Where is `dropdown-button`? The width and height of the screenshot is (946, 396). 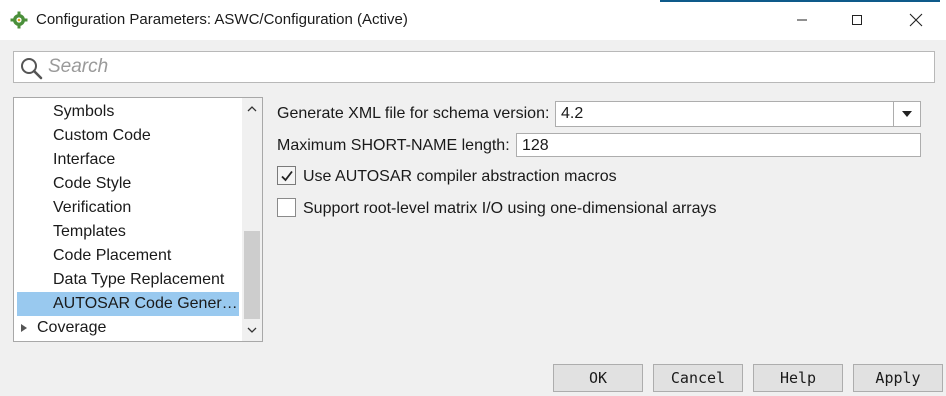
dropdown-button is located at coordinates (906, 114).